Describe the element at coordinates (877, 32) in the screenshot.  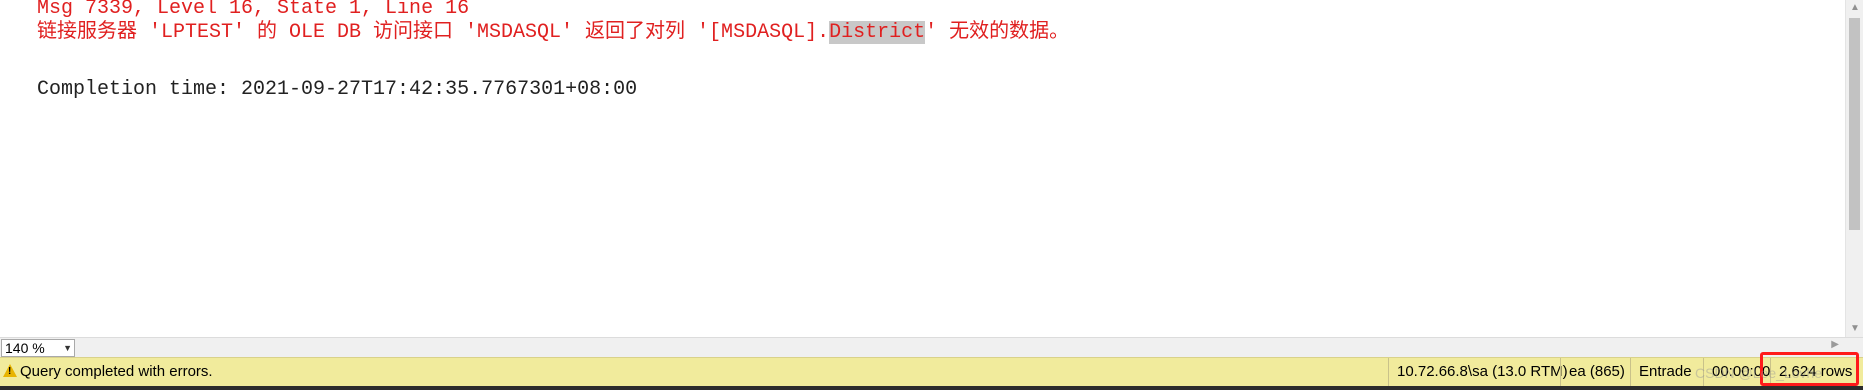
I see `highlighted-column-name: District` at that location.